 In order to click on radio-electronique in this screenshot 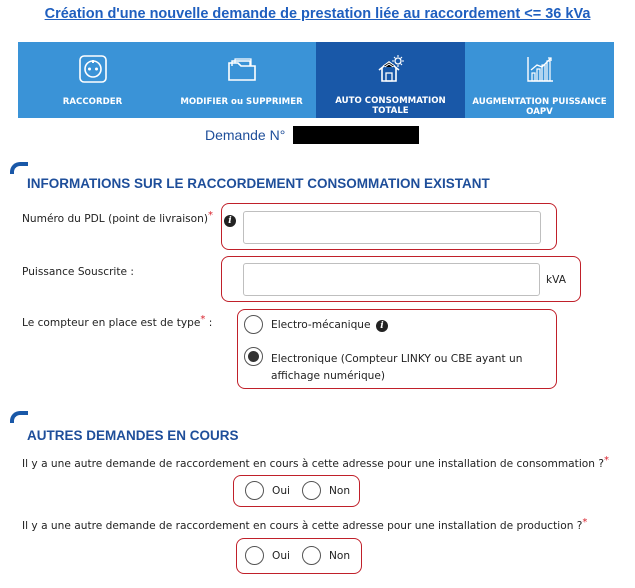, I will do `click(253, 356)`.